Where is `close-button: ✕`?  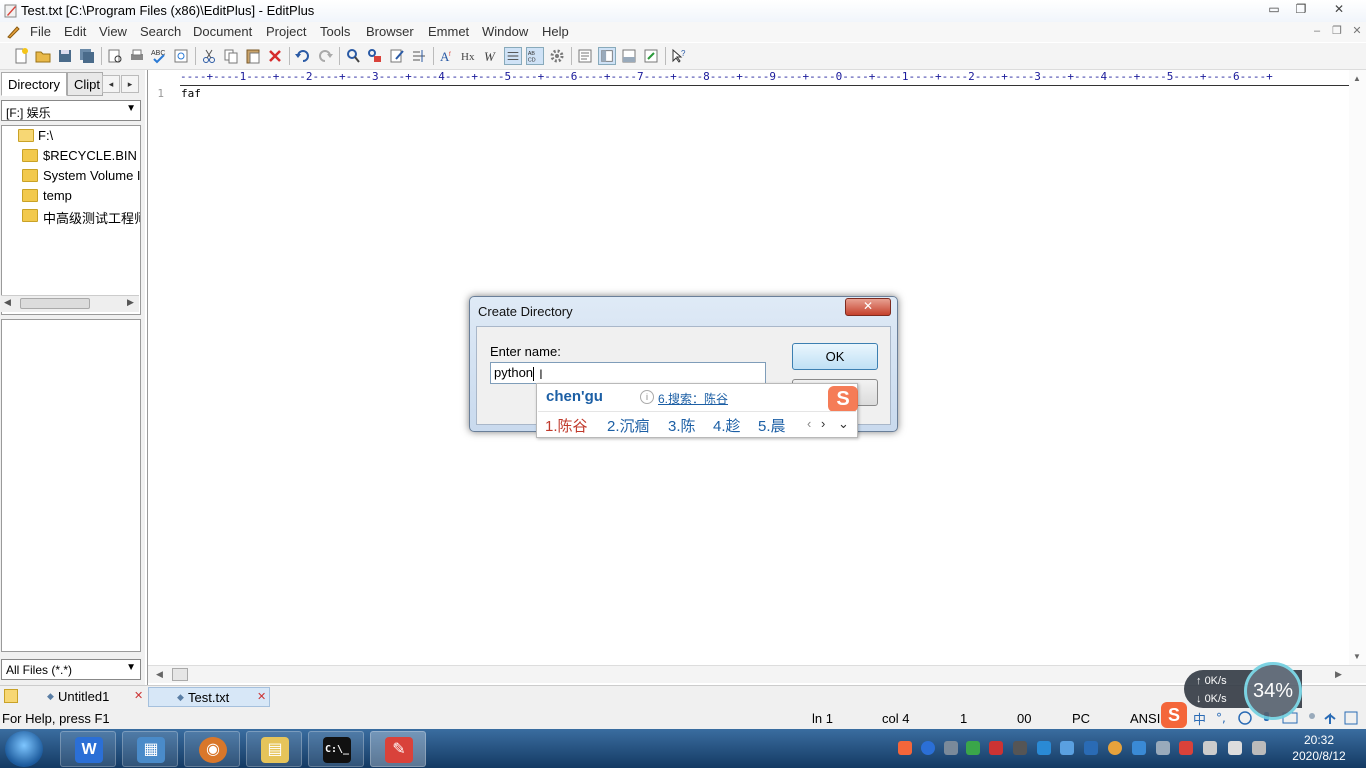
close-button: ✕ is located at coordinates (1339, 9).